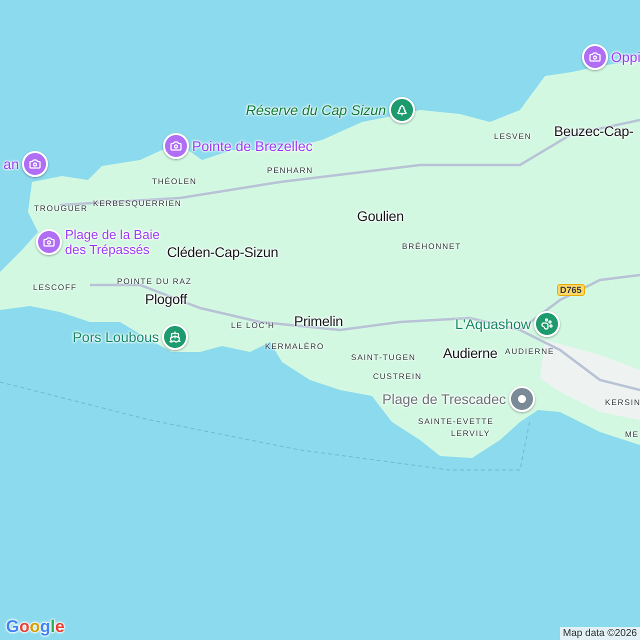  What do you see at coordinates (222, 252) in the screenshot?
I see `town-label: Cléden-Cap-Sizun` at bounding box center [222, 252].